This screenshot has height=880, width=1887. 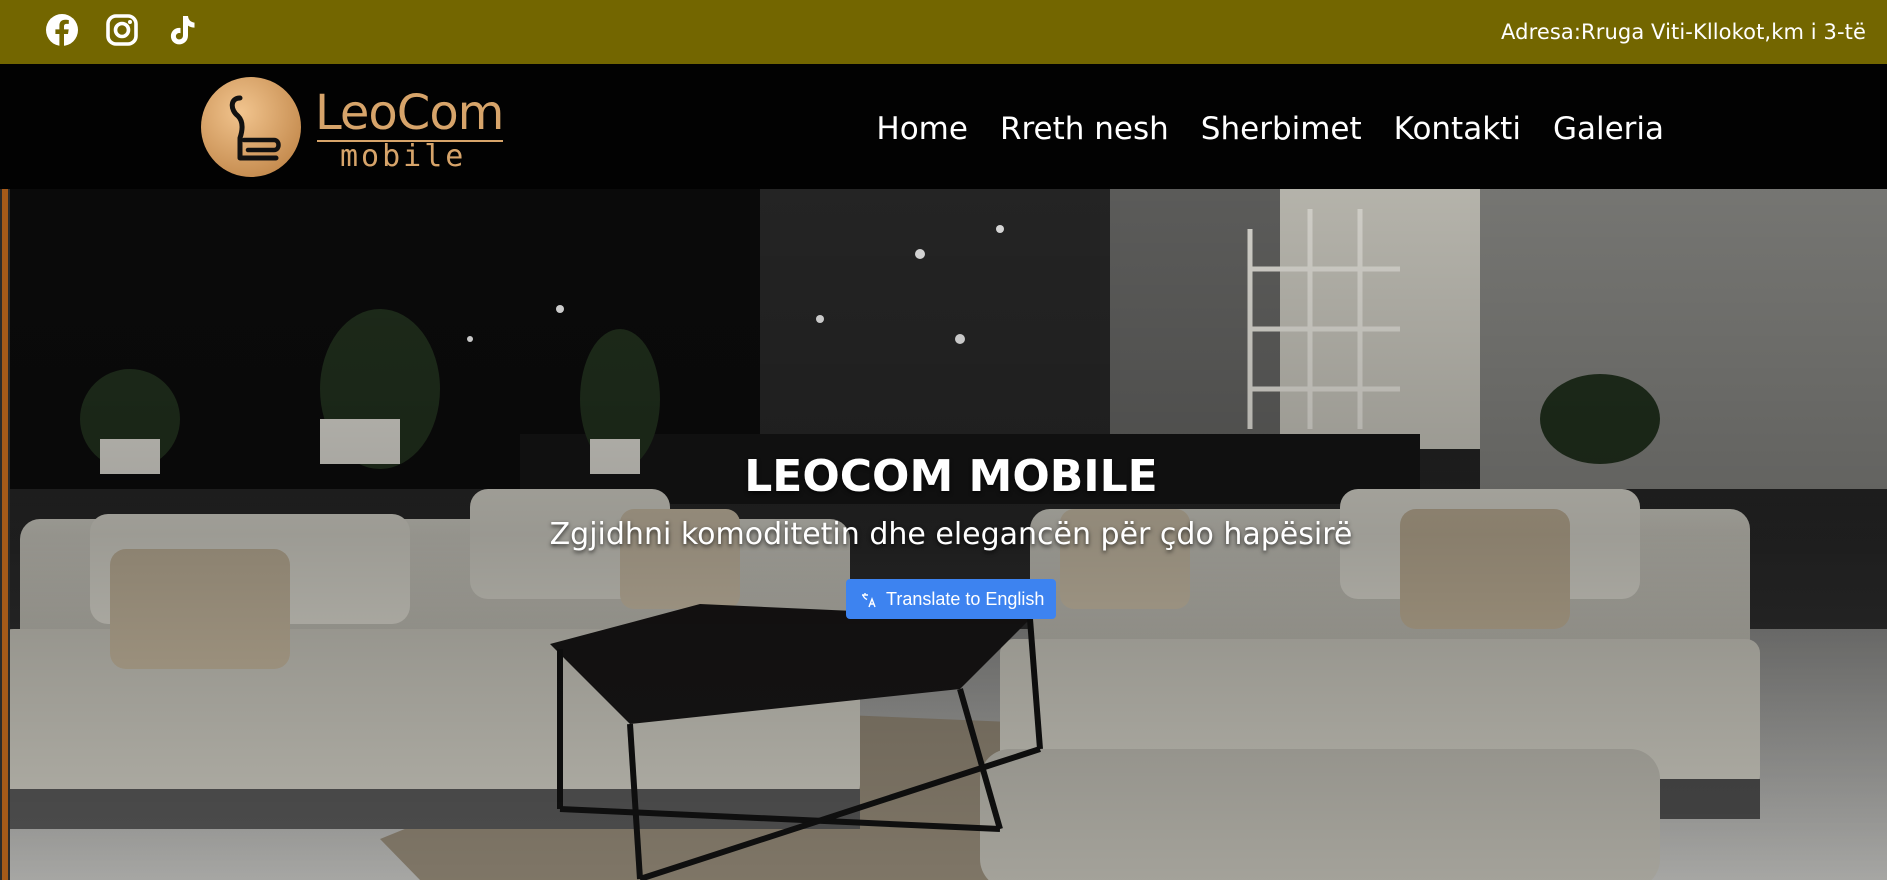 I want to click on tiktok-link, so click(x=182, y=30).